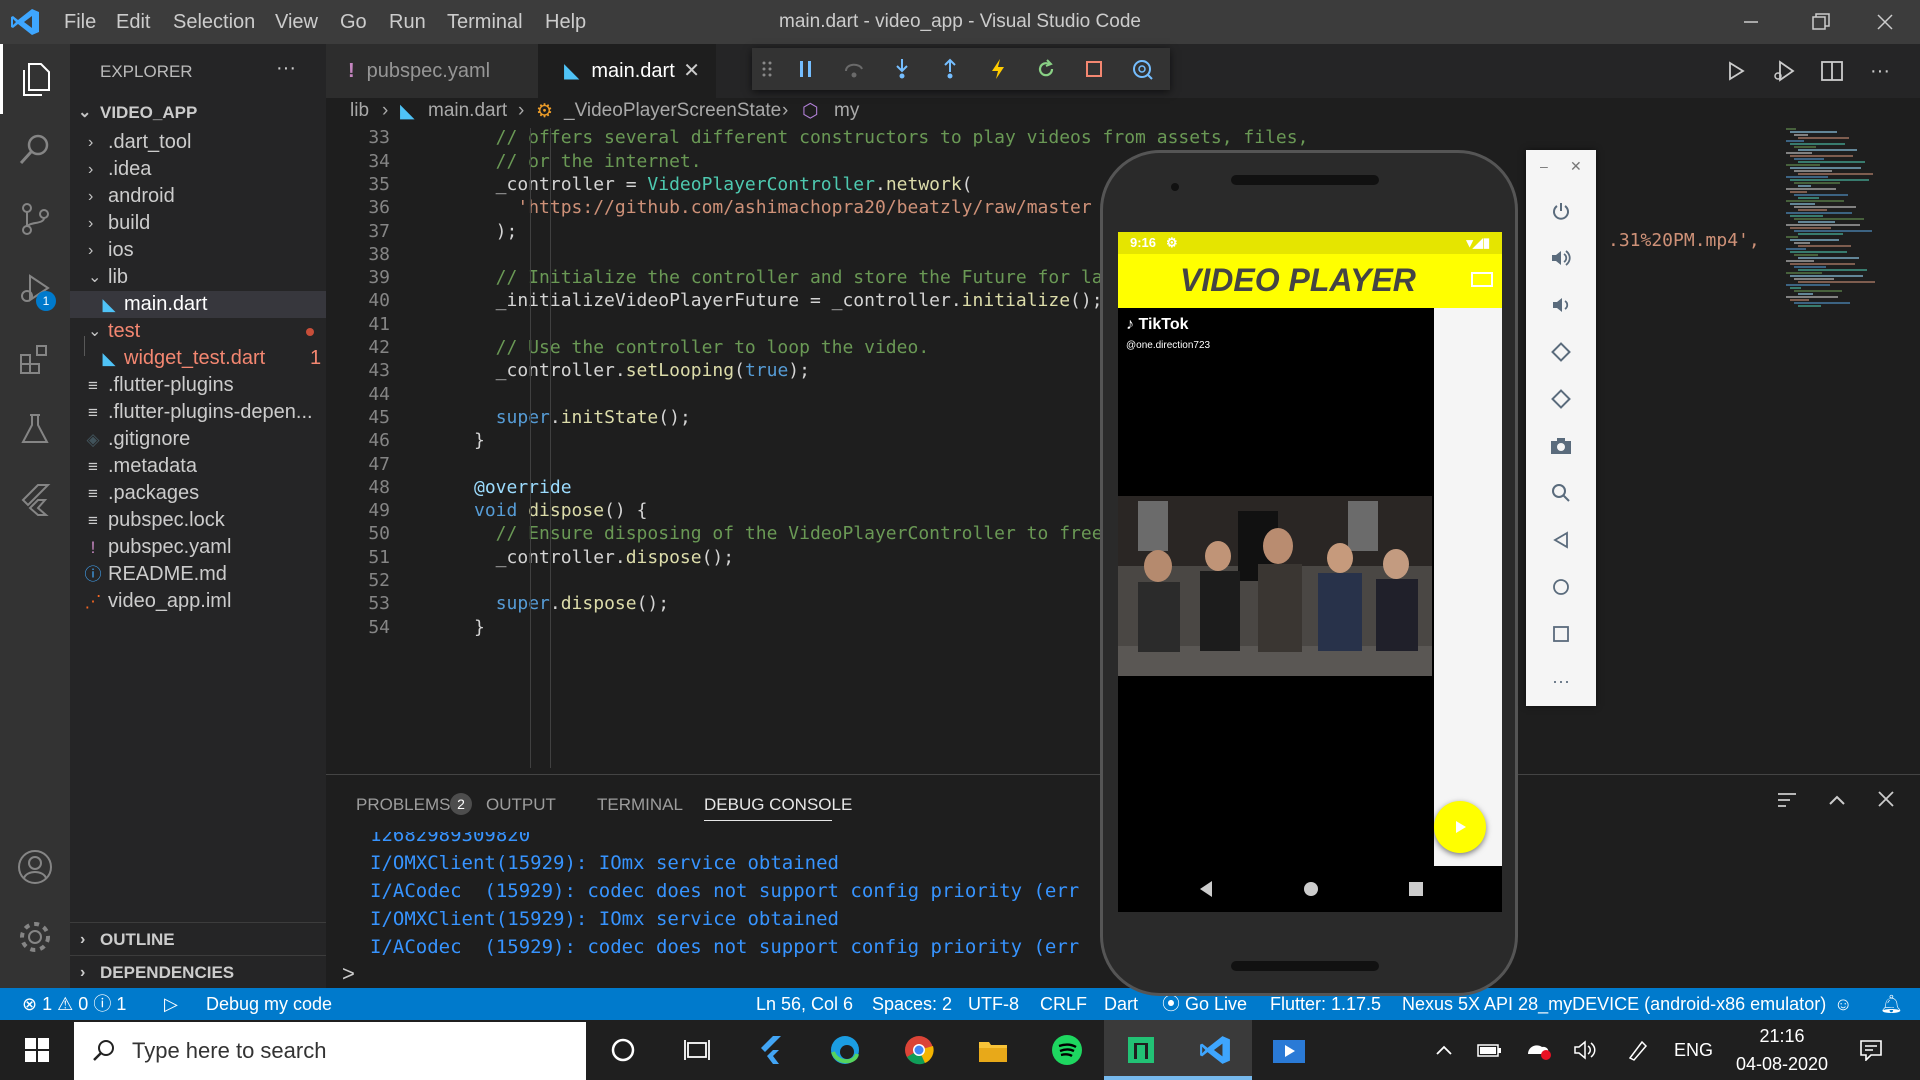  What do you see at coordinates (1538, 1050) in the screenshot?
I see `network-offline-icon` at bounding box center [1538, 1050].